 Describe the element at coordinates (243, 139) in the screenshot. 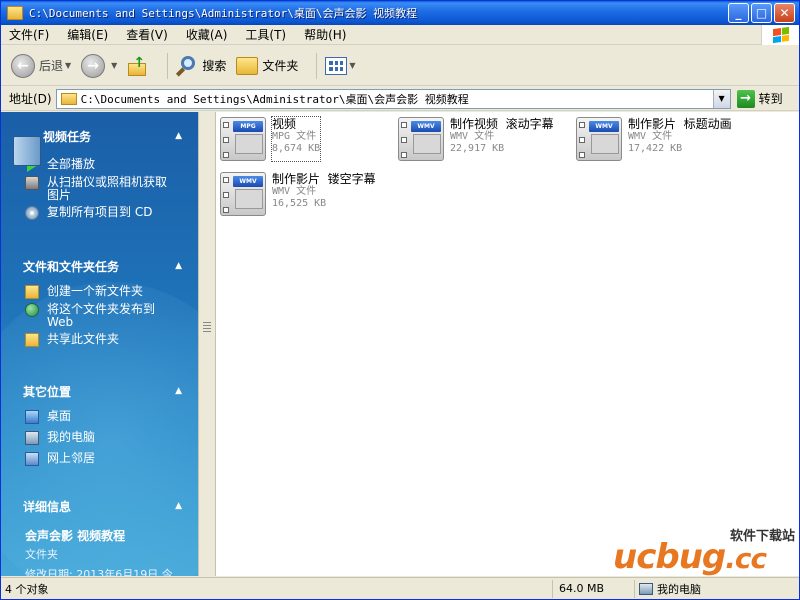

I see `video-file-icon: MPG` at that location.